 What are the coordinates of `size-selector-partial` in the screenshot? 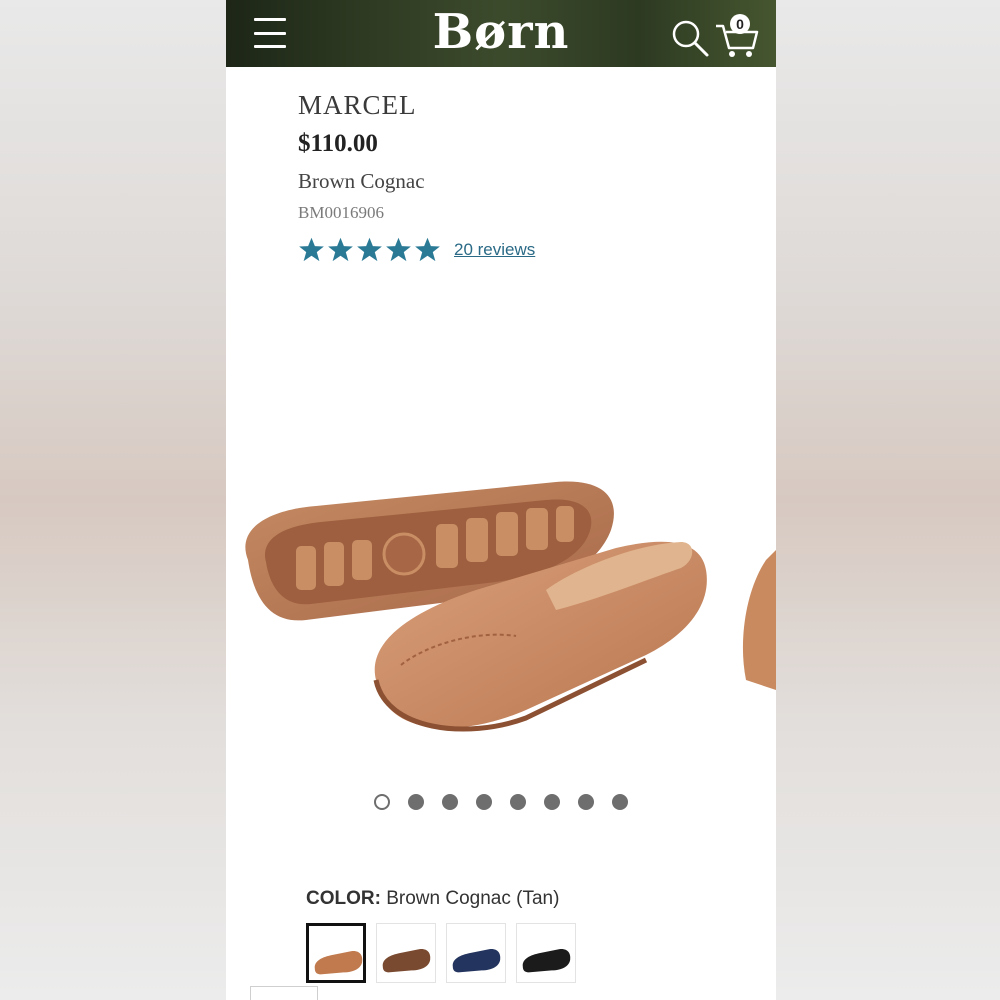 It's located at (284, 993).